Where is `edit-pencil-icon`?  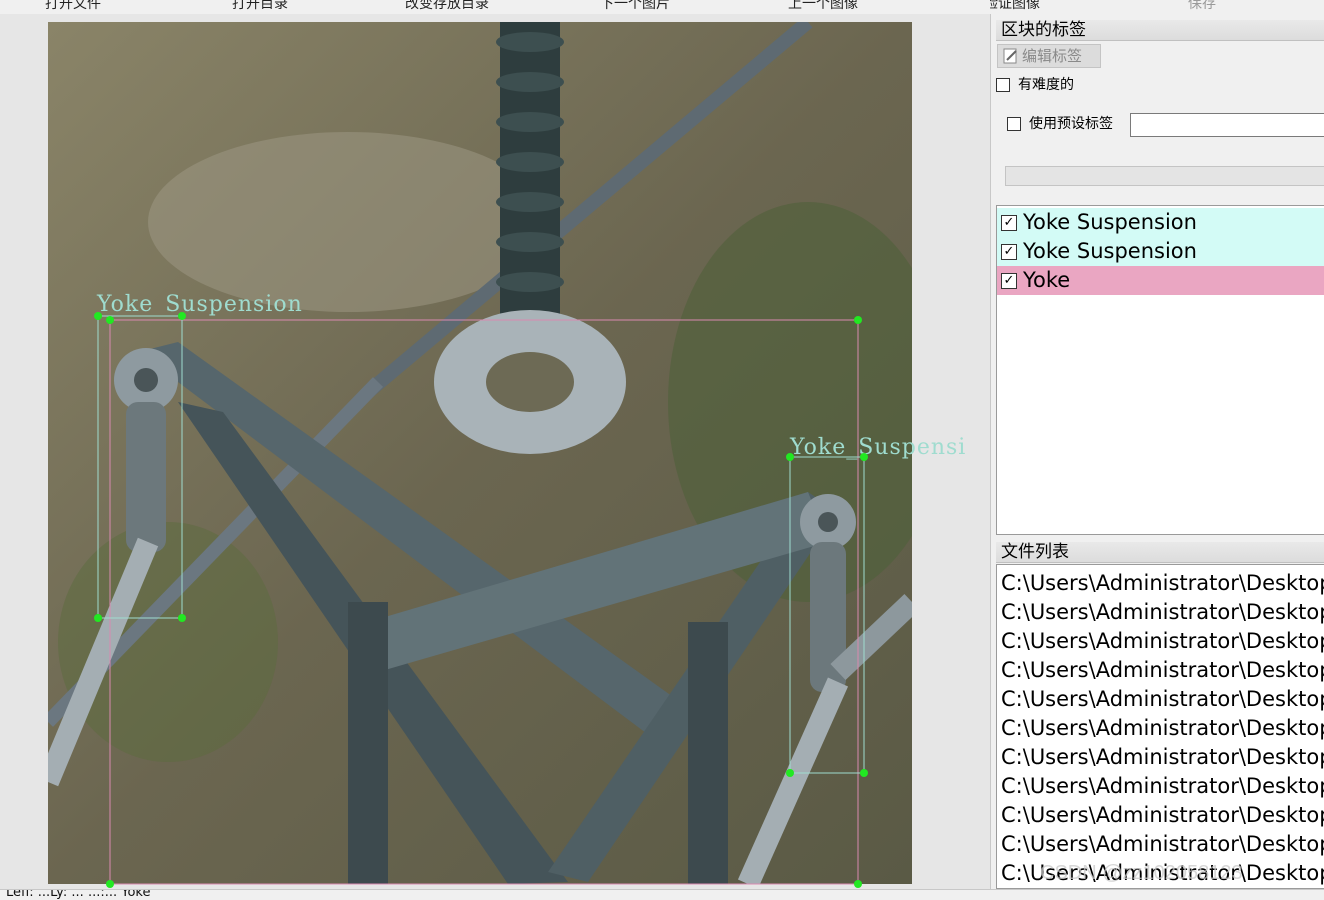 edit-pencil-icon is located at coordinates (1010, 56).